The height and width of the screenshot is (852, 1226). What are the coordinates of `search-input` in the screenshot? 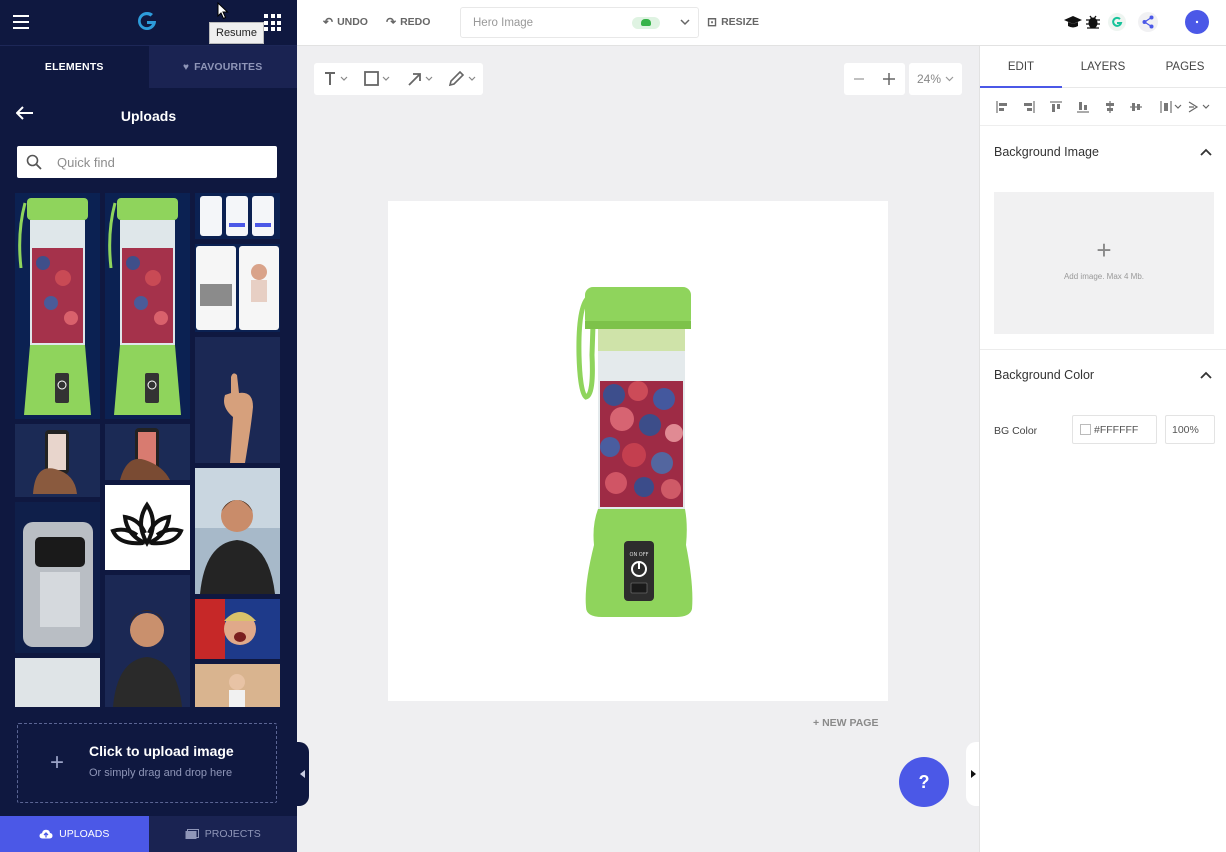 It's located at (162, 162).